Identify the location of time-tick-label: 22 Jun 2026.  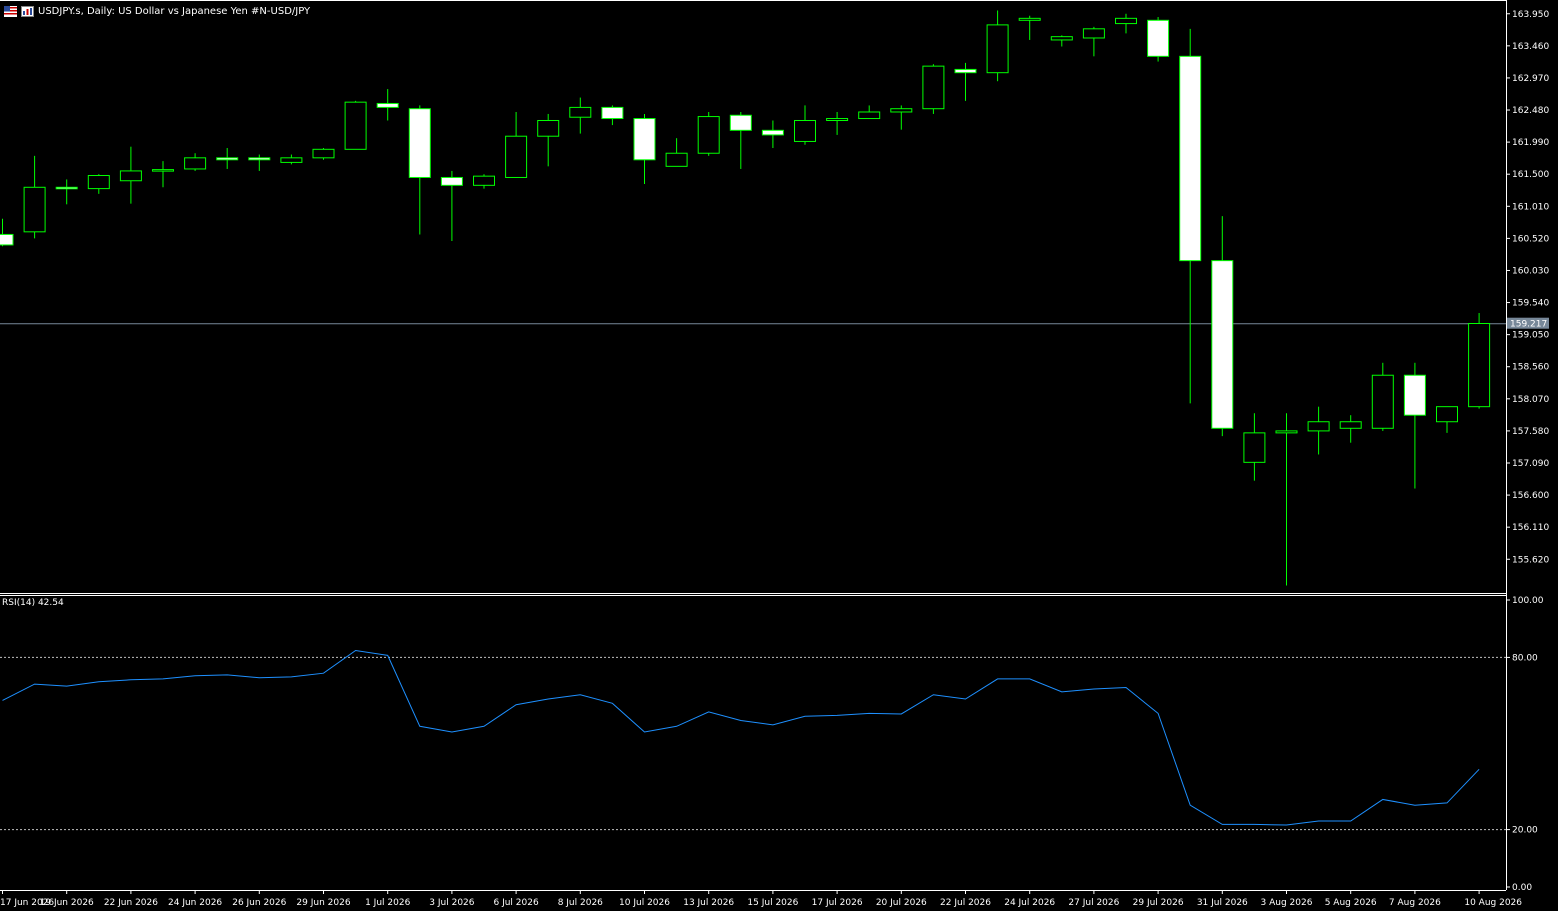
(131, 903).